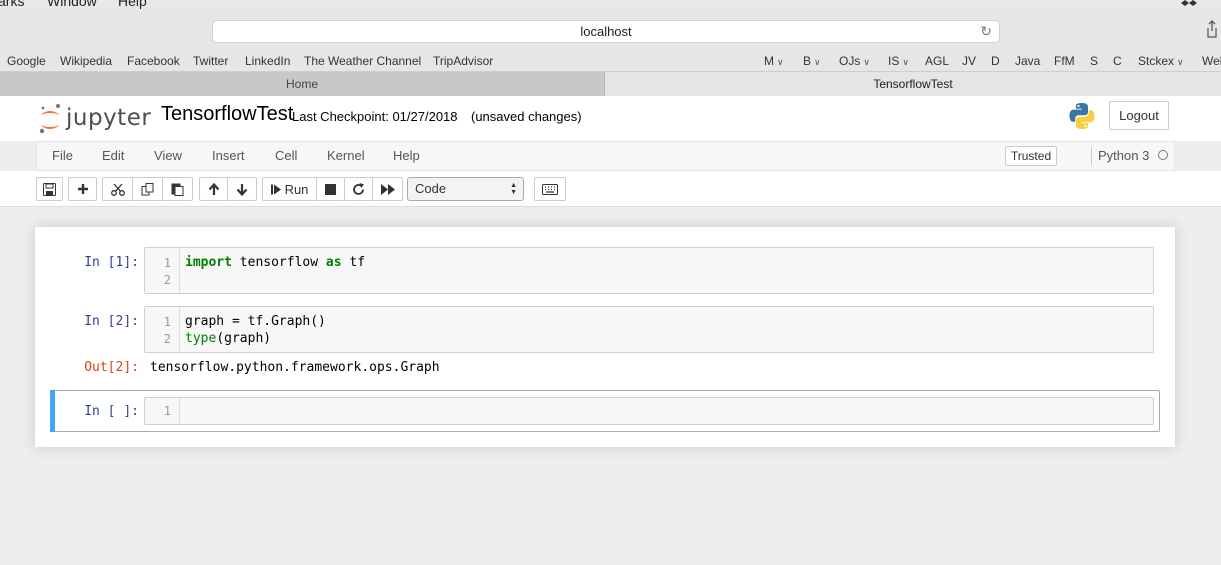  What do you see at coordinates (72, 4) in the screenshot?
I see `os-menu-window: Window` at bounding box center [72, 4].